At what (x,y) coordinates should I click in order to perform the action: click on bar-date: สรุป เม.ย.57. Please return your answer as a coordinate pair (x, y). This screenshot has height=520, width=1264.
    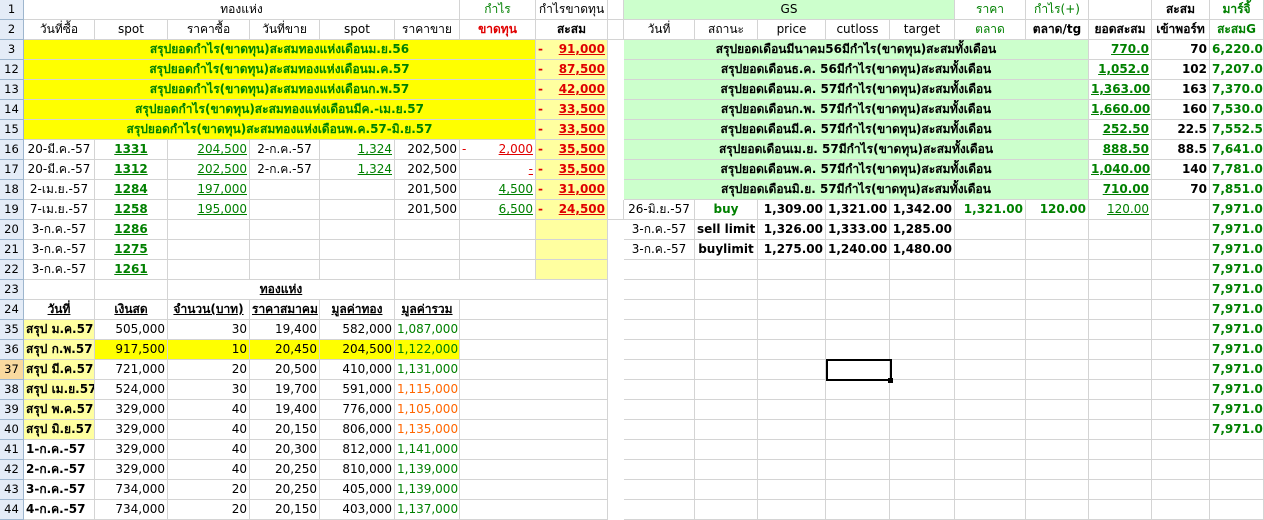
    Looking at the image, I should click on (59, 390).